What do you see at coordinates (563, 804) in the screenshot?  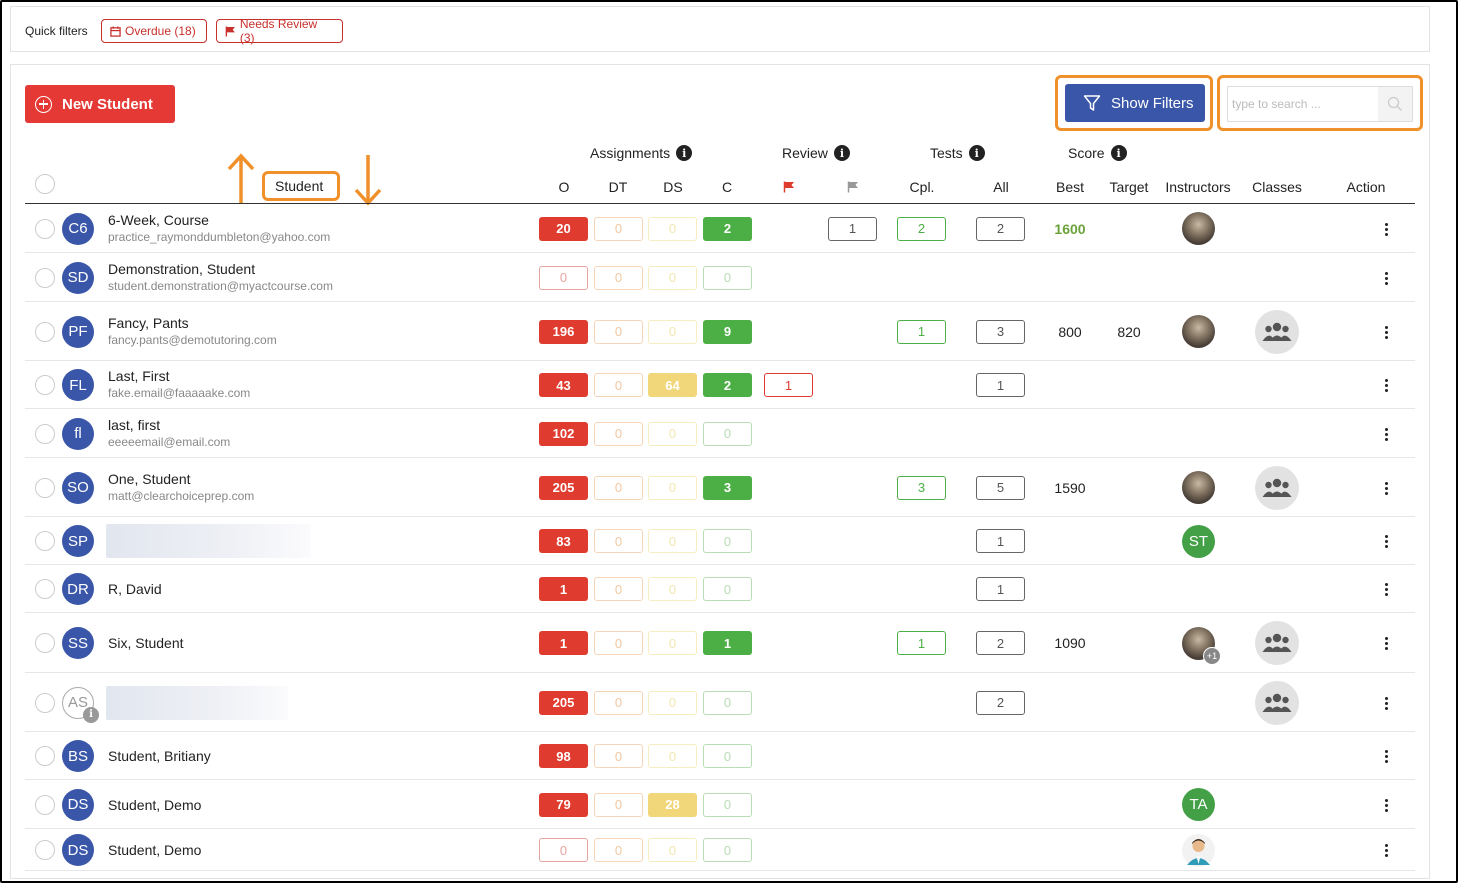 I see `overdue-assignments-badge: 79` at bounding box center [563, 804].